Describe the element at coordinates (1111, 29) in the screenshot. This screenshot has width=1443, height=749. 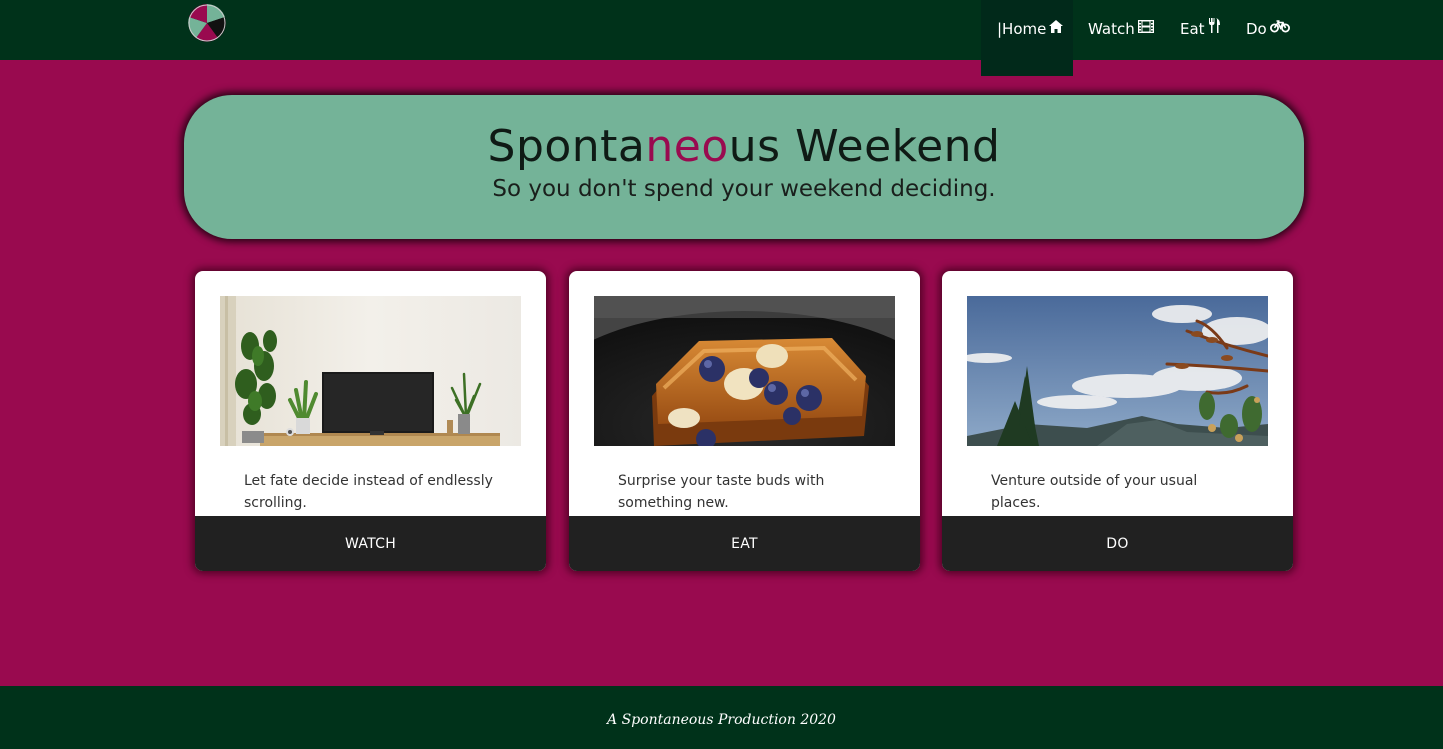
I see `nav-watch-label: Watch` at that location.